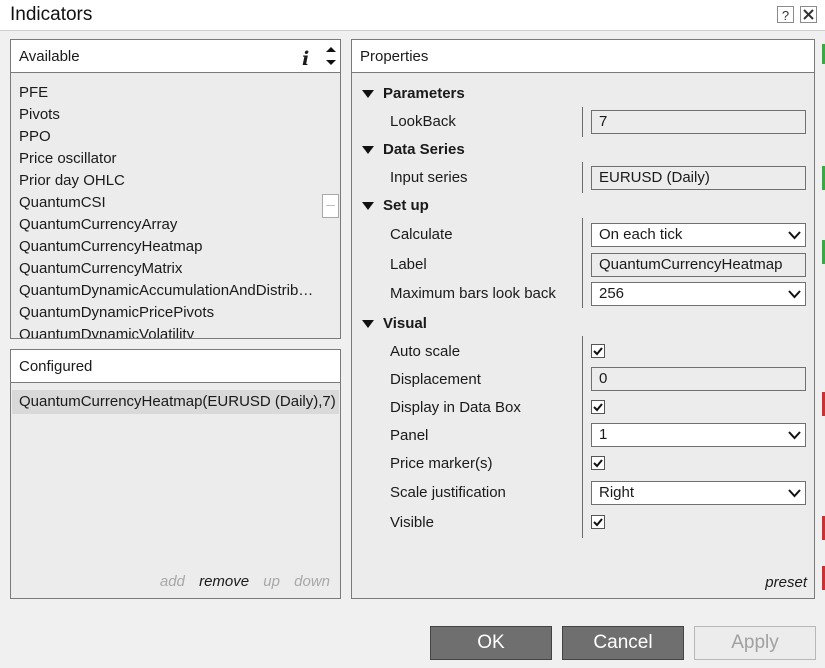 This screenshot has width=825, height=668. What do you see at coordinates (412, 15) in the screenshot?
I see `title-bar: Indicators ?` at bounding box center [412, 15].